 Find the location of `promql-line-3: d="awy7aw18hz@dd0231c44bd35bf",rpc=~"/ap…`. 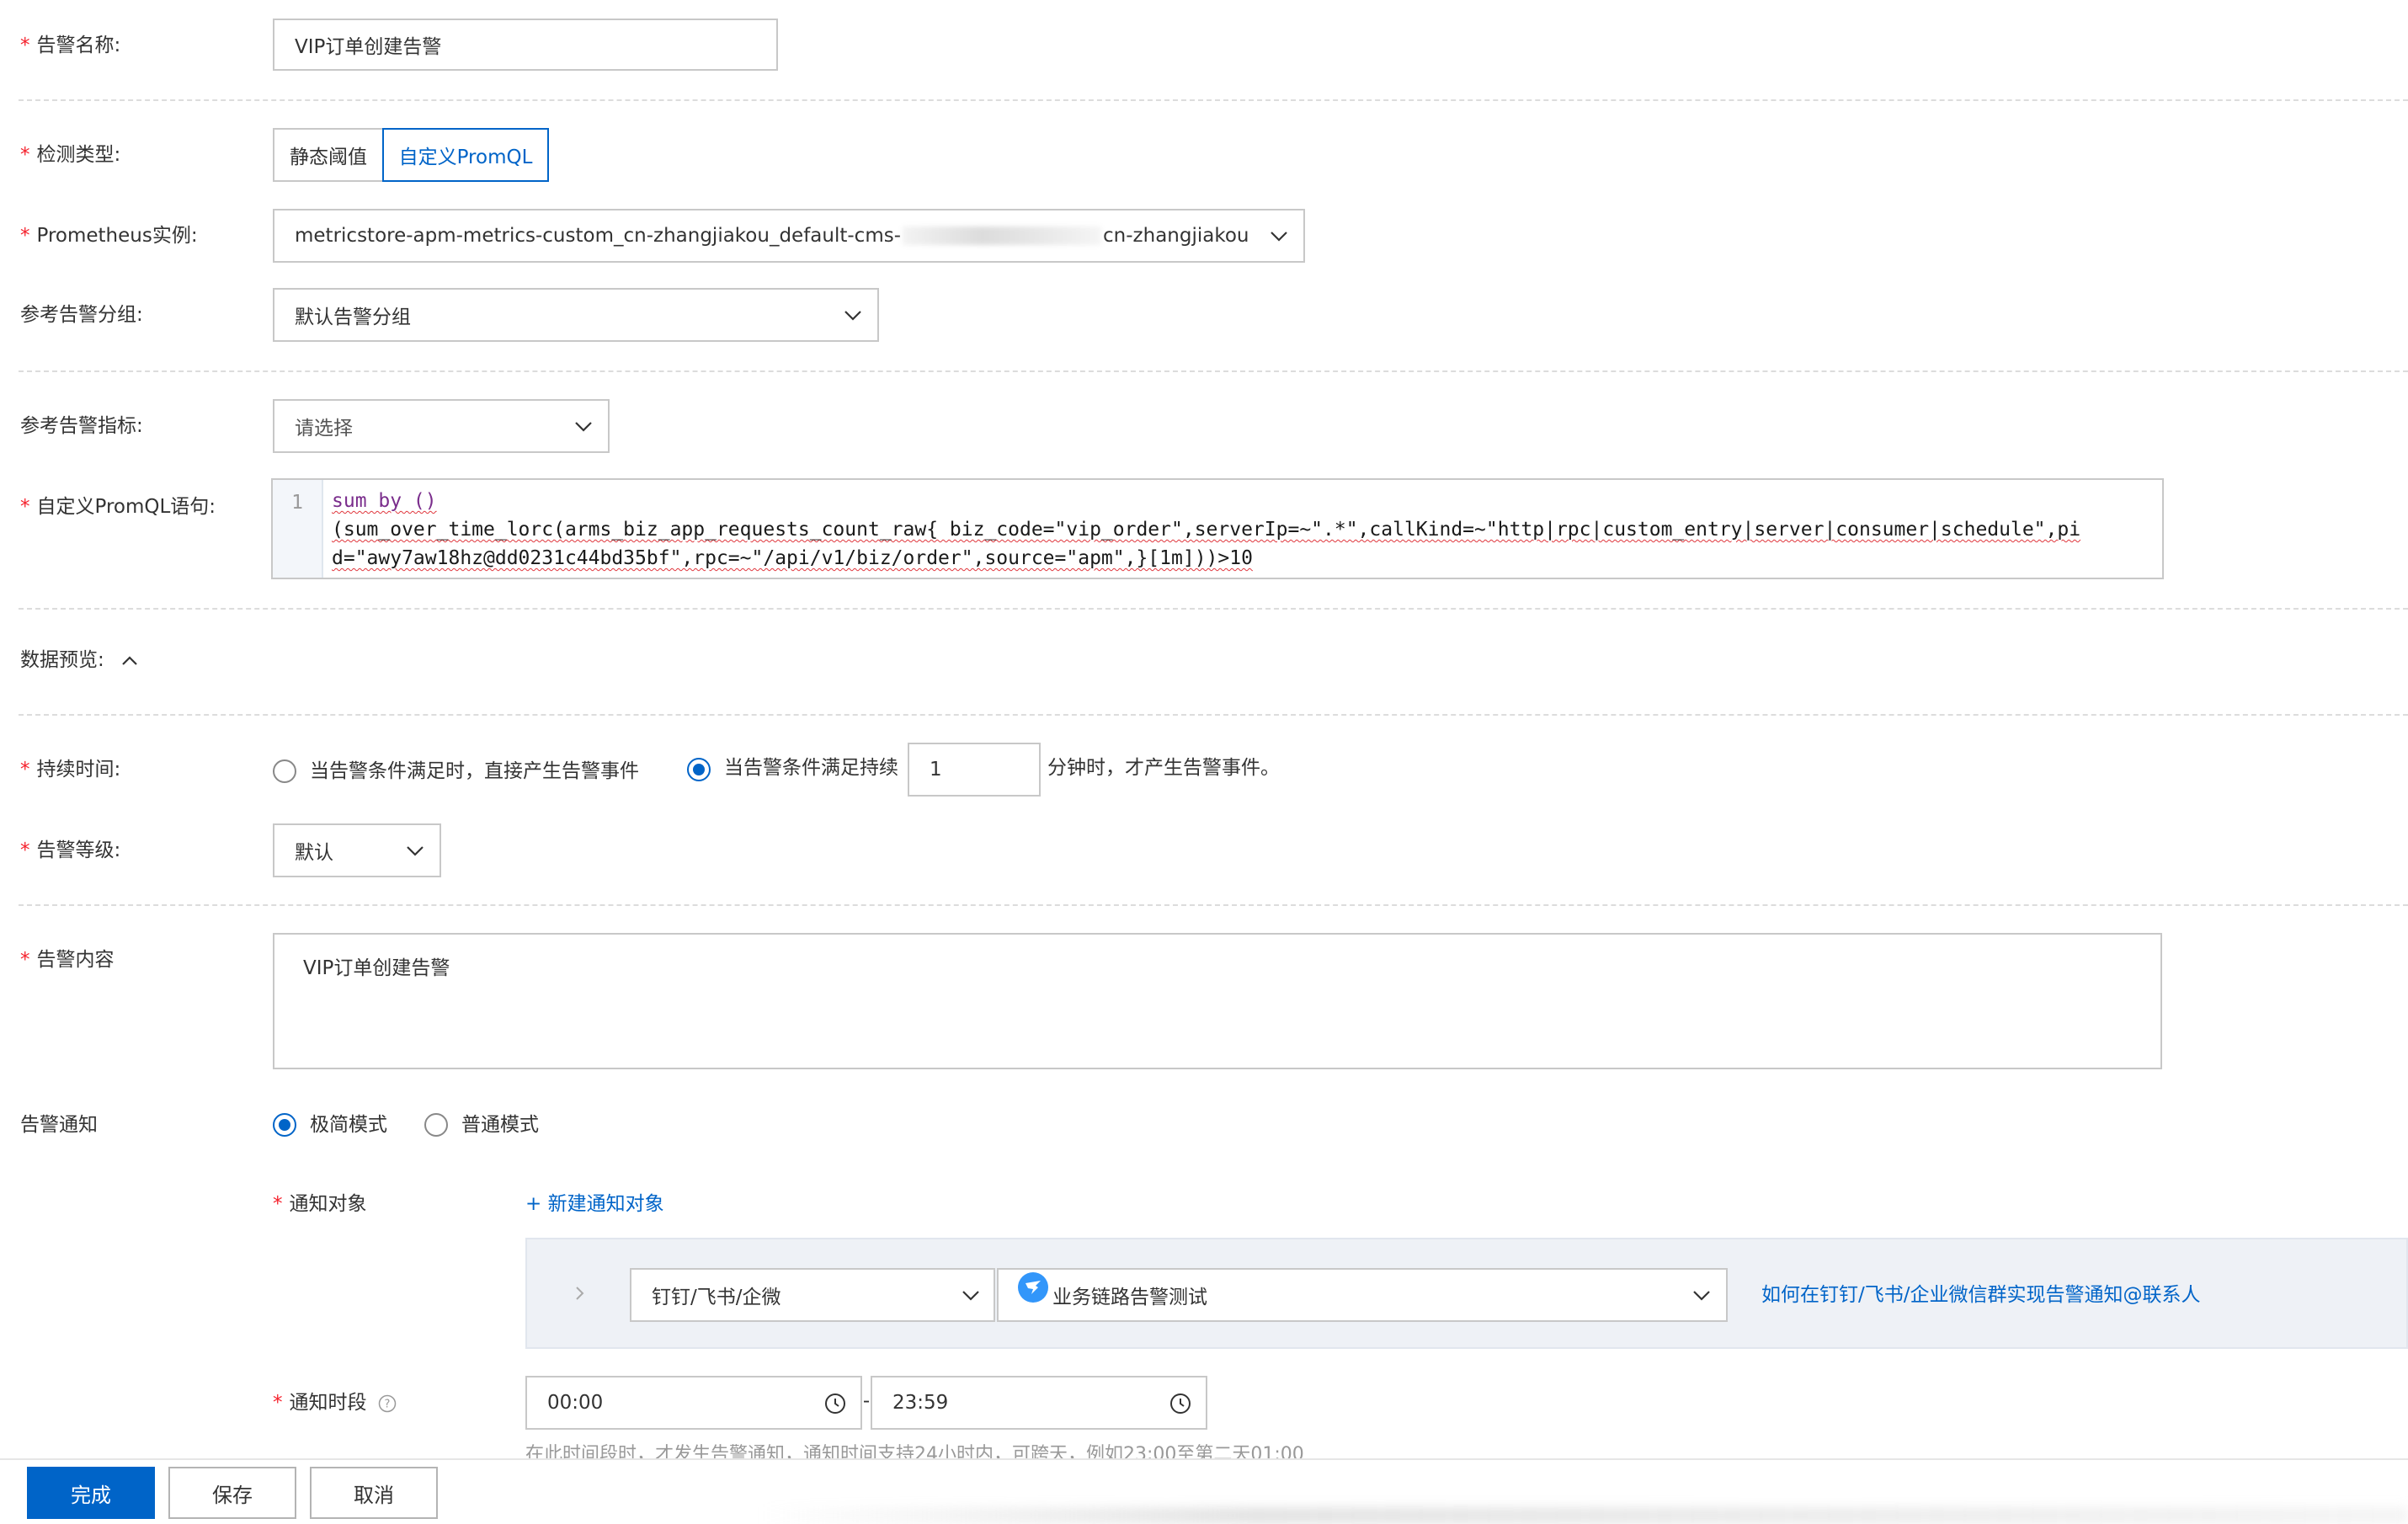

promql-line-3: d="awy7aw18hz@dd0231c44bd35bf",rpc=~"/ap… is located at coordinates (792, 558).